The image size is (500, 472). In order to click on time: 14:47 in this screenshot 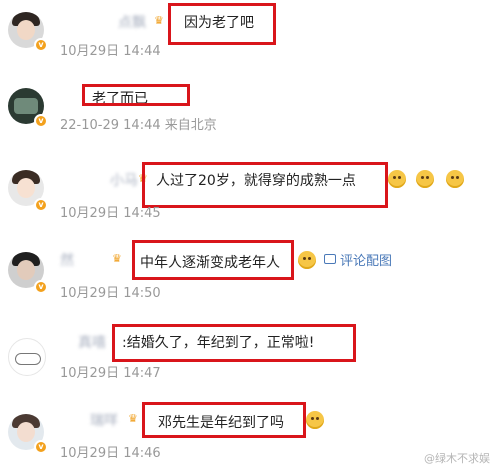, I will do `click(142, 373)`.